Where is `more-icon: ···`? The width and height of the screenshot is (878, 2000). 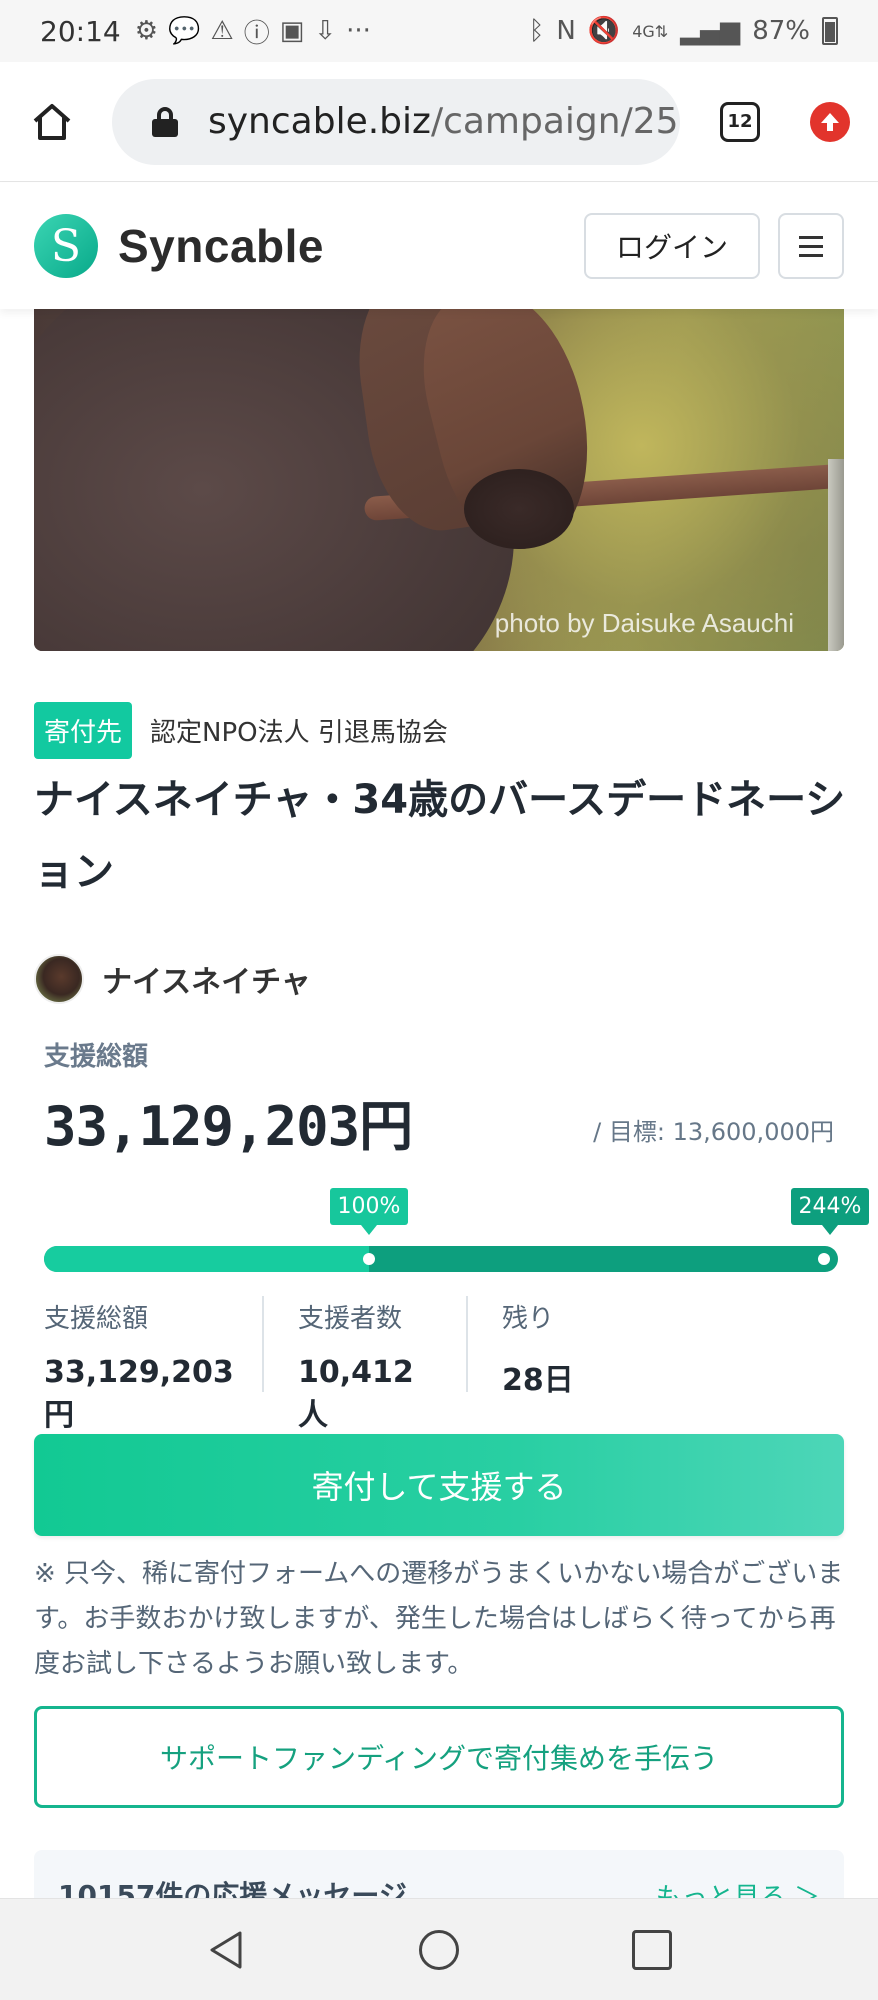 more-icon: ··· is located at coordinates (358, 31).